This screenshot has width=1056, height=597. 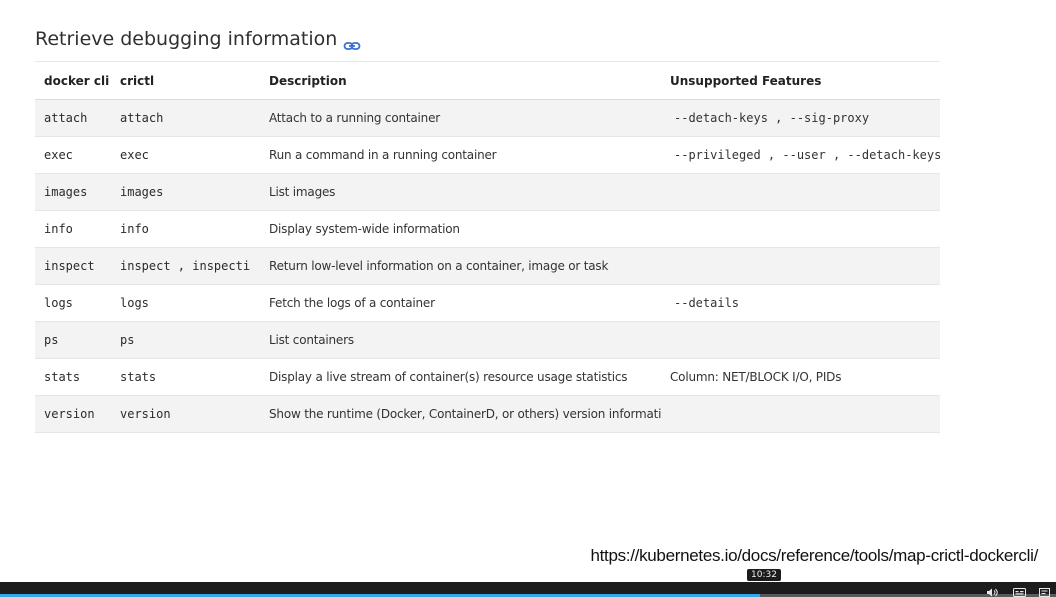 What do you see at coordinates (186, 39) in the screenshot?
I see `section-title: Retrieve debugging information` at bounding box center [186, 39].